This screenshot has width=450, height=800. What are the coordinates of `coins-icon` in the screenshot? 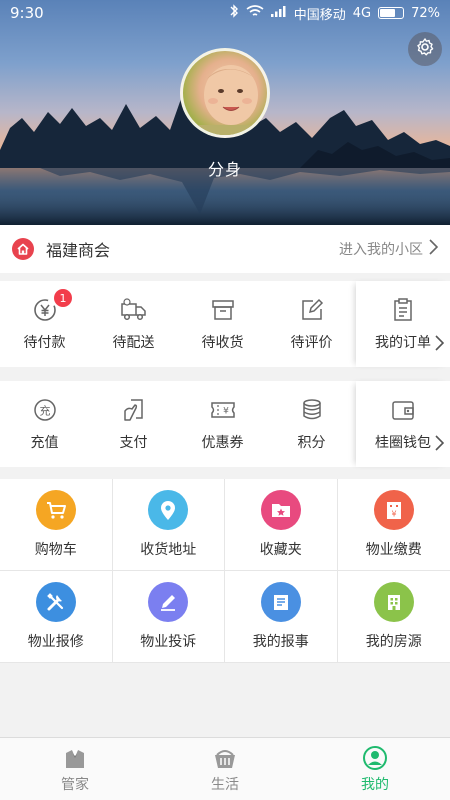 It's located at (311, 409).